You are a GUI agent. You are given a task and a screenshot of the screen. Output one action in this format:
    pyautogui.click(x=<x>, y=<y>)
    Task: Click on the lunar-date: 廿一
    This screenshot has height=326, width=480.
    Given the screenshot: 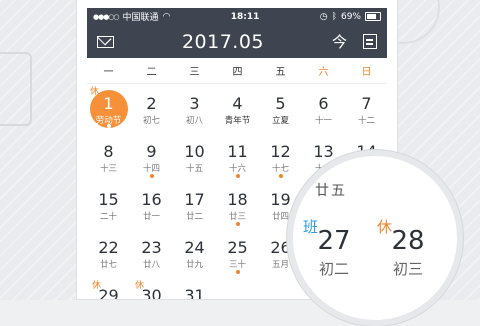 What is the action you would take?
    pyautogui.click(x=151, y=217)
    